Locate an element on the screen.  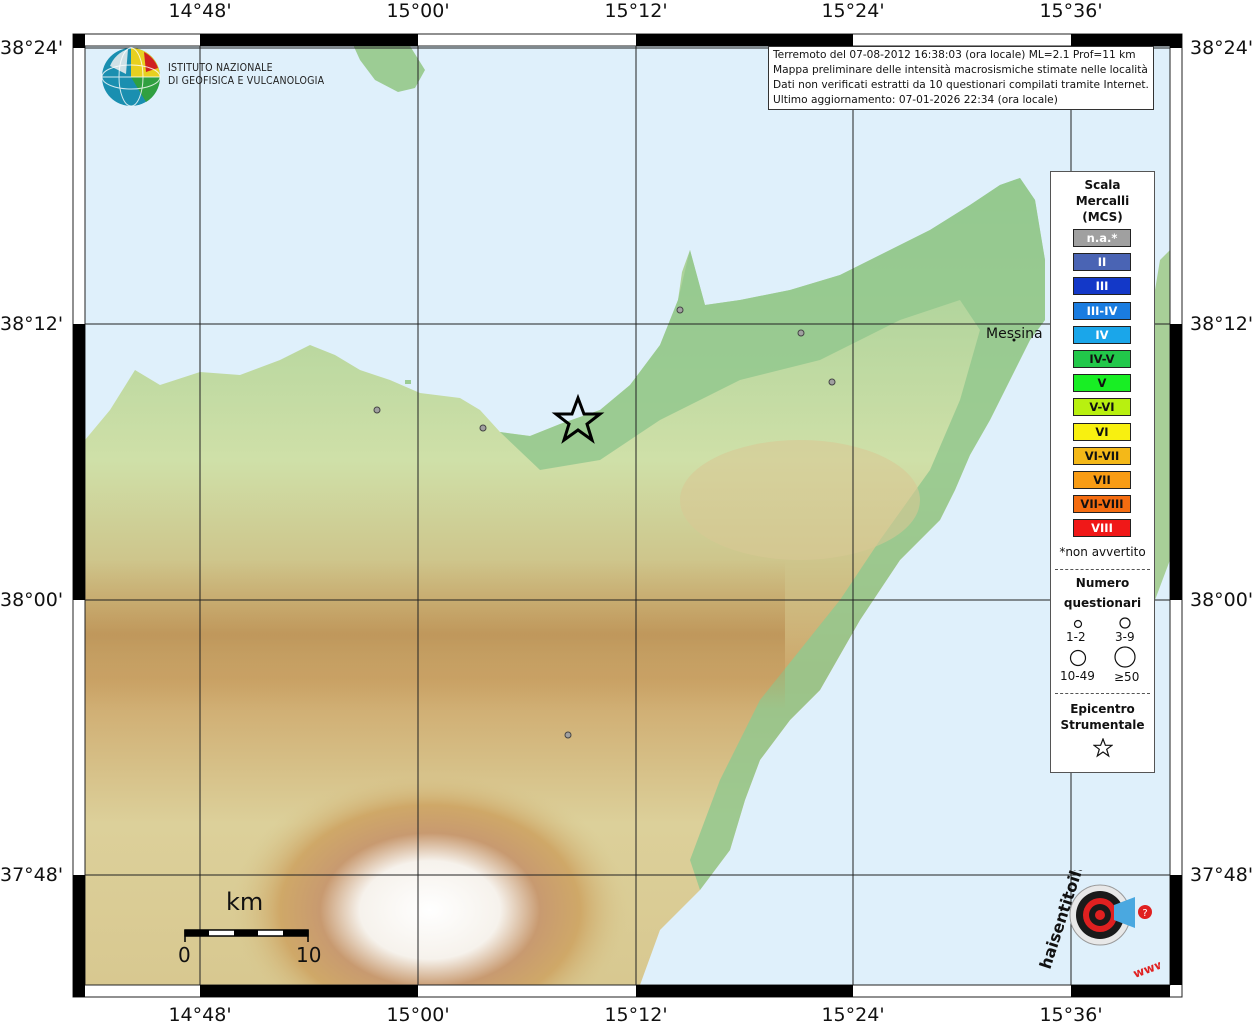
scalebar-end: 10 is located at coordinates (309, 955).